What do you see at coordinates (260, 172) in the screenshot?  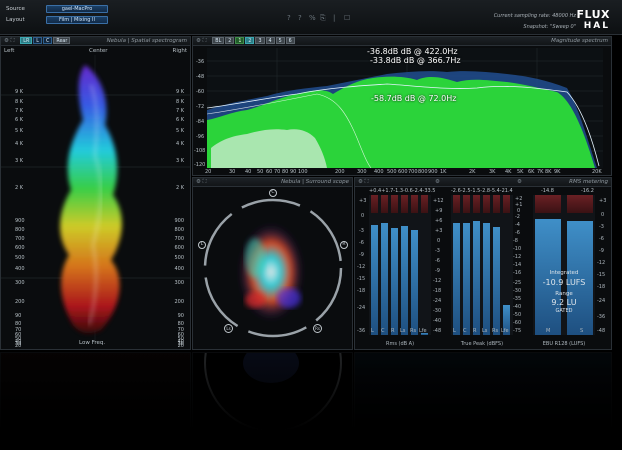 I see `x-tick: 50` at bounding box center [260, 172].